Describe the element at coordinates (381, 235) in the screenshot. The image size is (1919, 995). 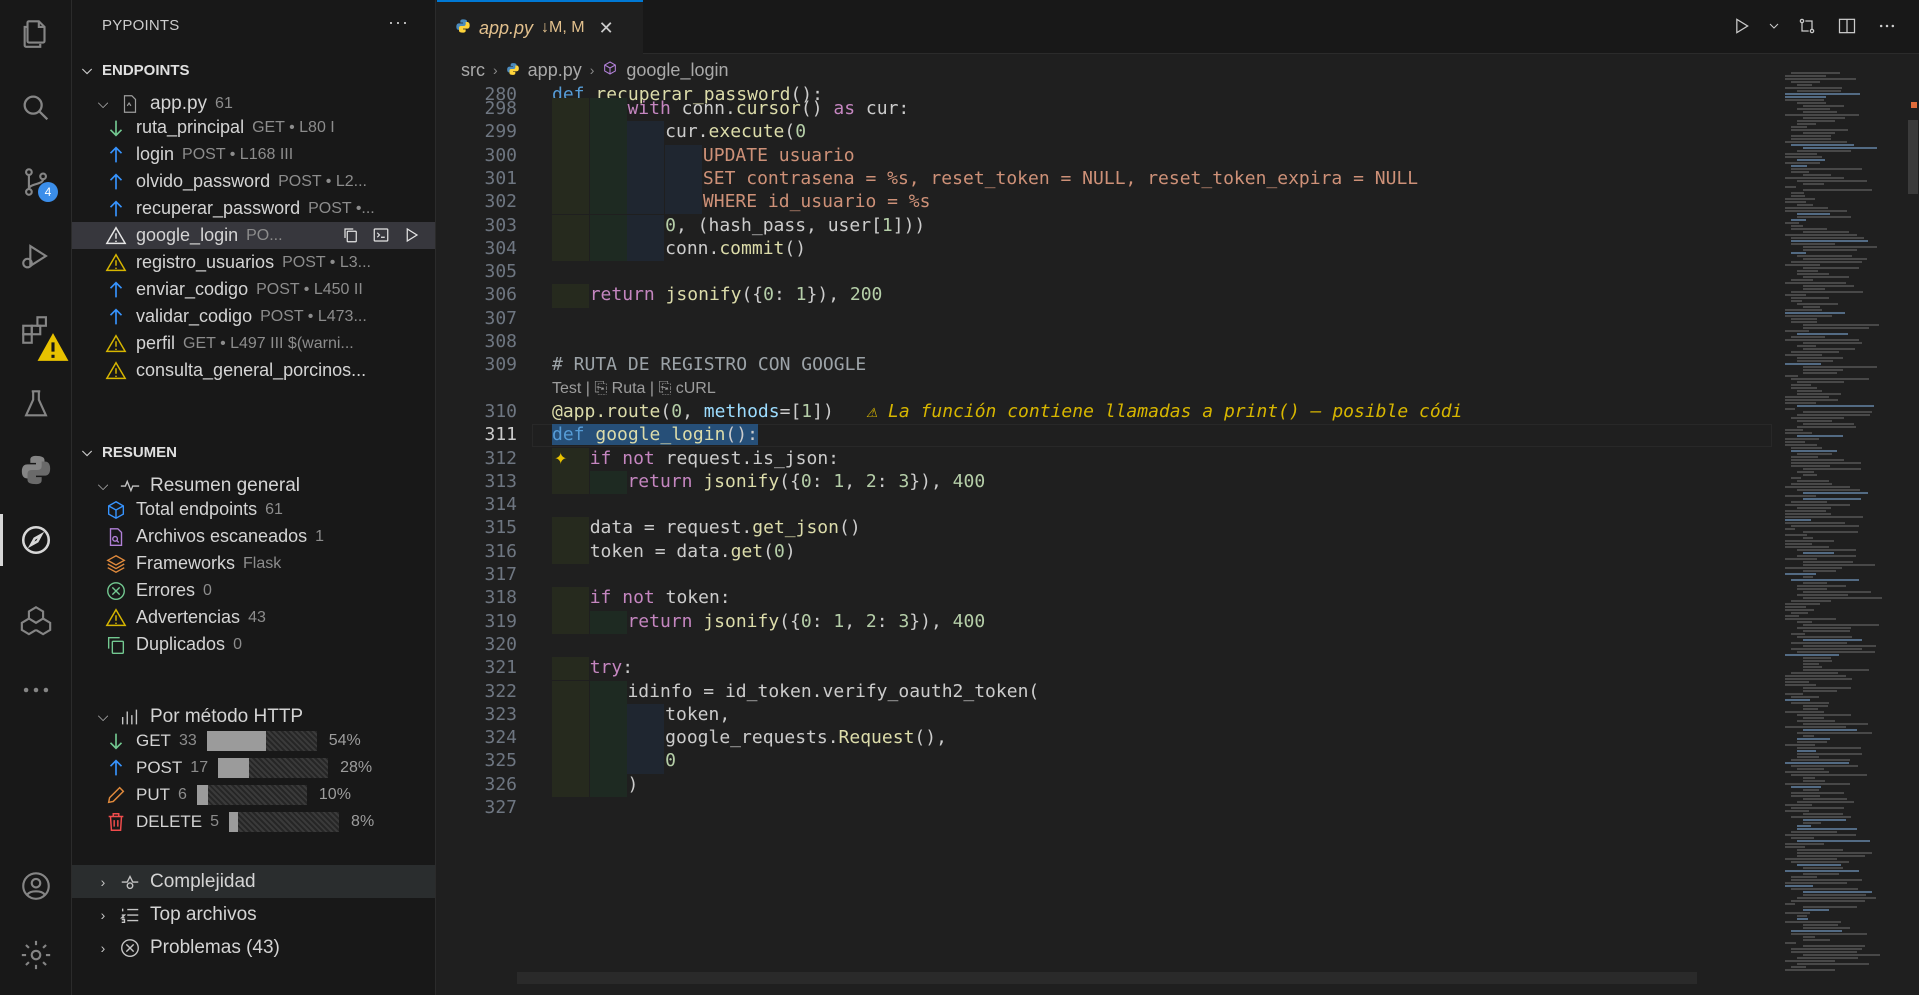
I see `terminal-icon` at that location.